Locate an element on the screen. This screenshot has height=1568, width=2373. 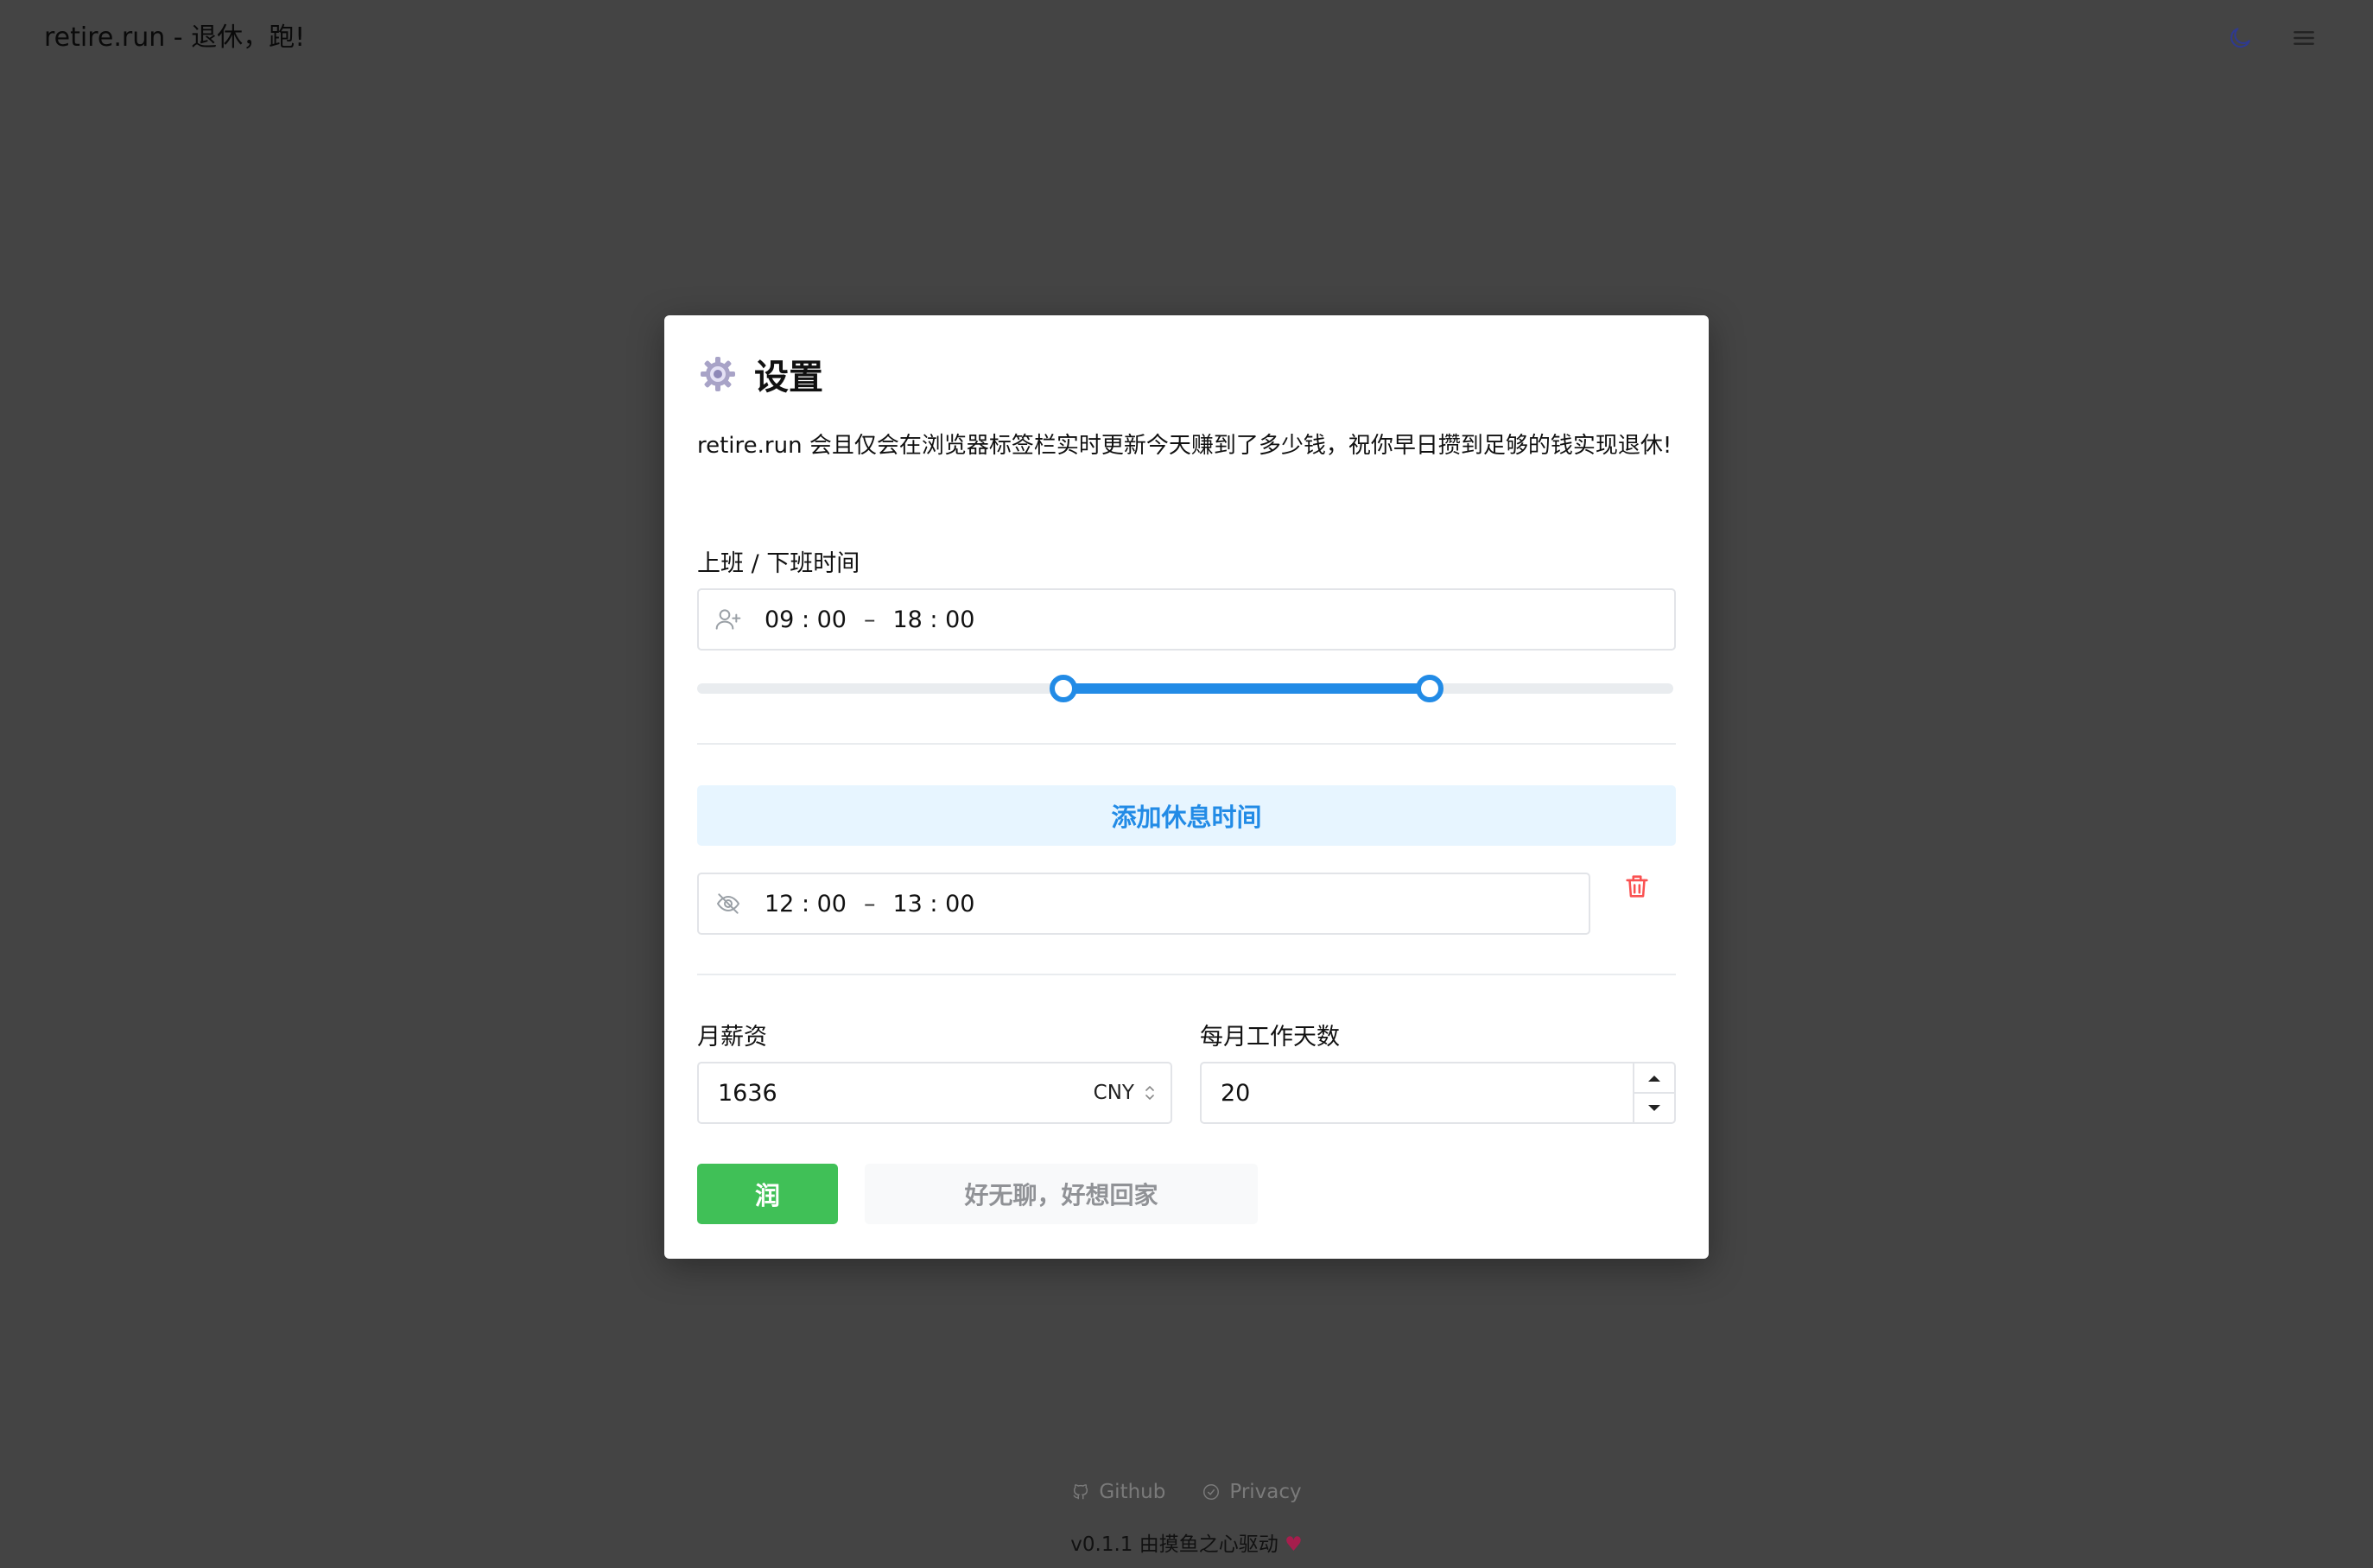
privacy-label: Privacy is located at coordinates (1265, 1492).